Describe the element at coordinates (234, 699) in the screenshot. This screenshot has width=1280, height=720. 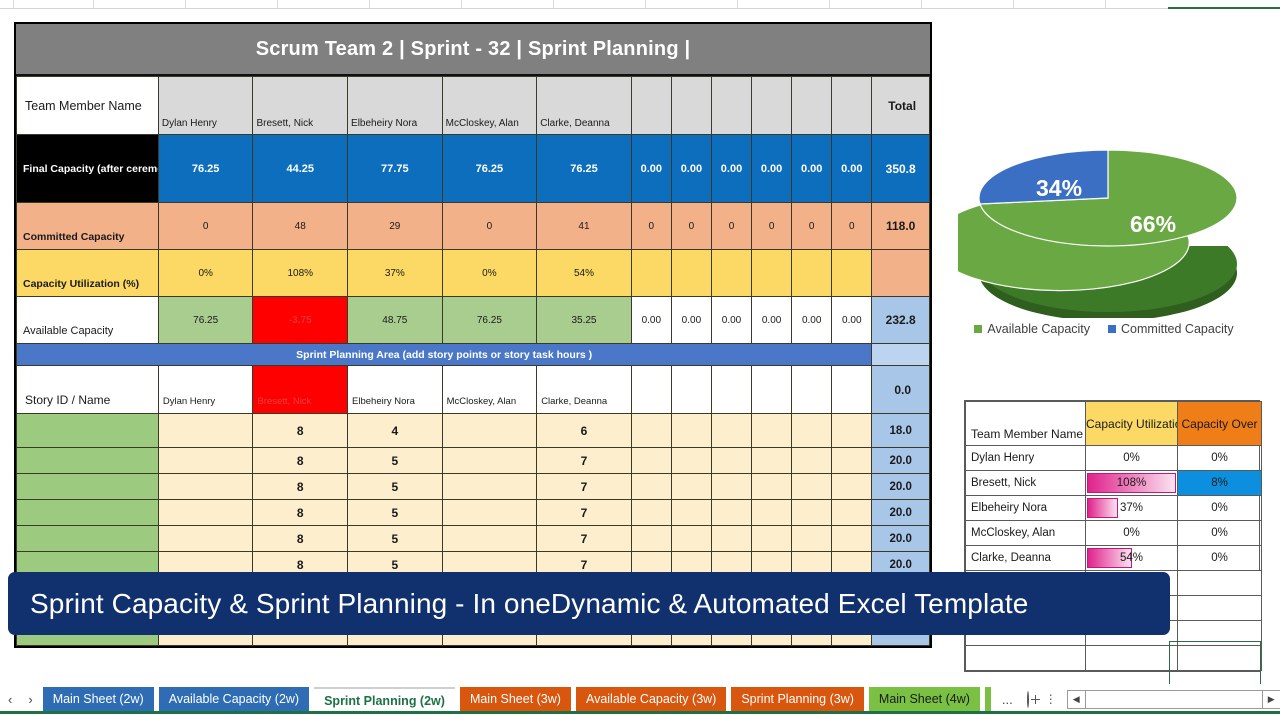
I see `sheet-tab-available-capacity-2w: Available Capacity (2w)` at that location.